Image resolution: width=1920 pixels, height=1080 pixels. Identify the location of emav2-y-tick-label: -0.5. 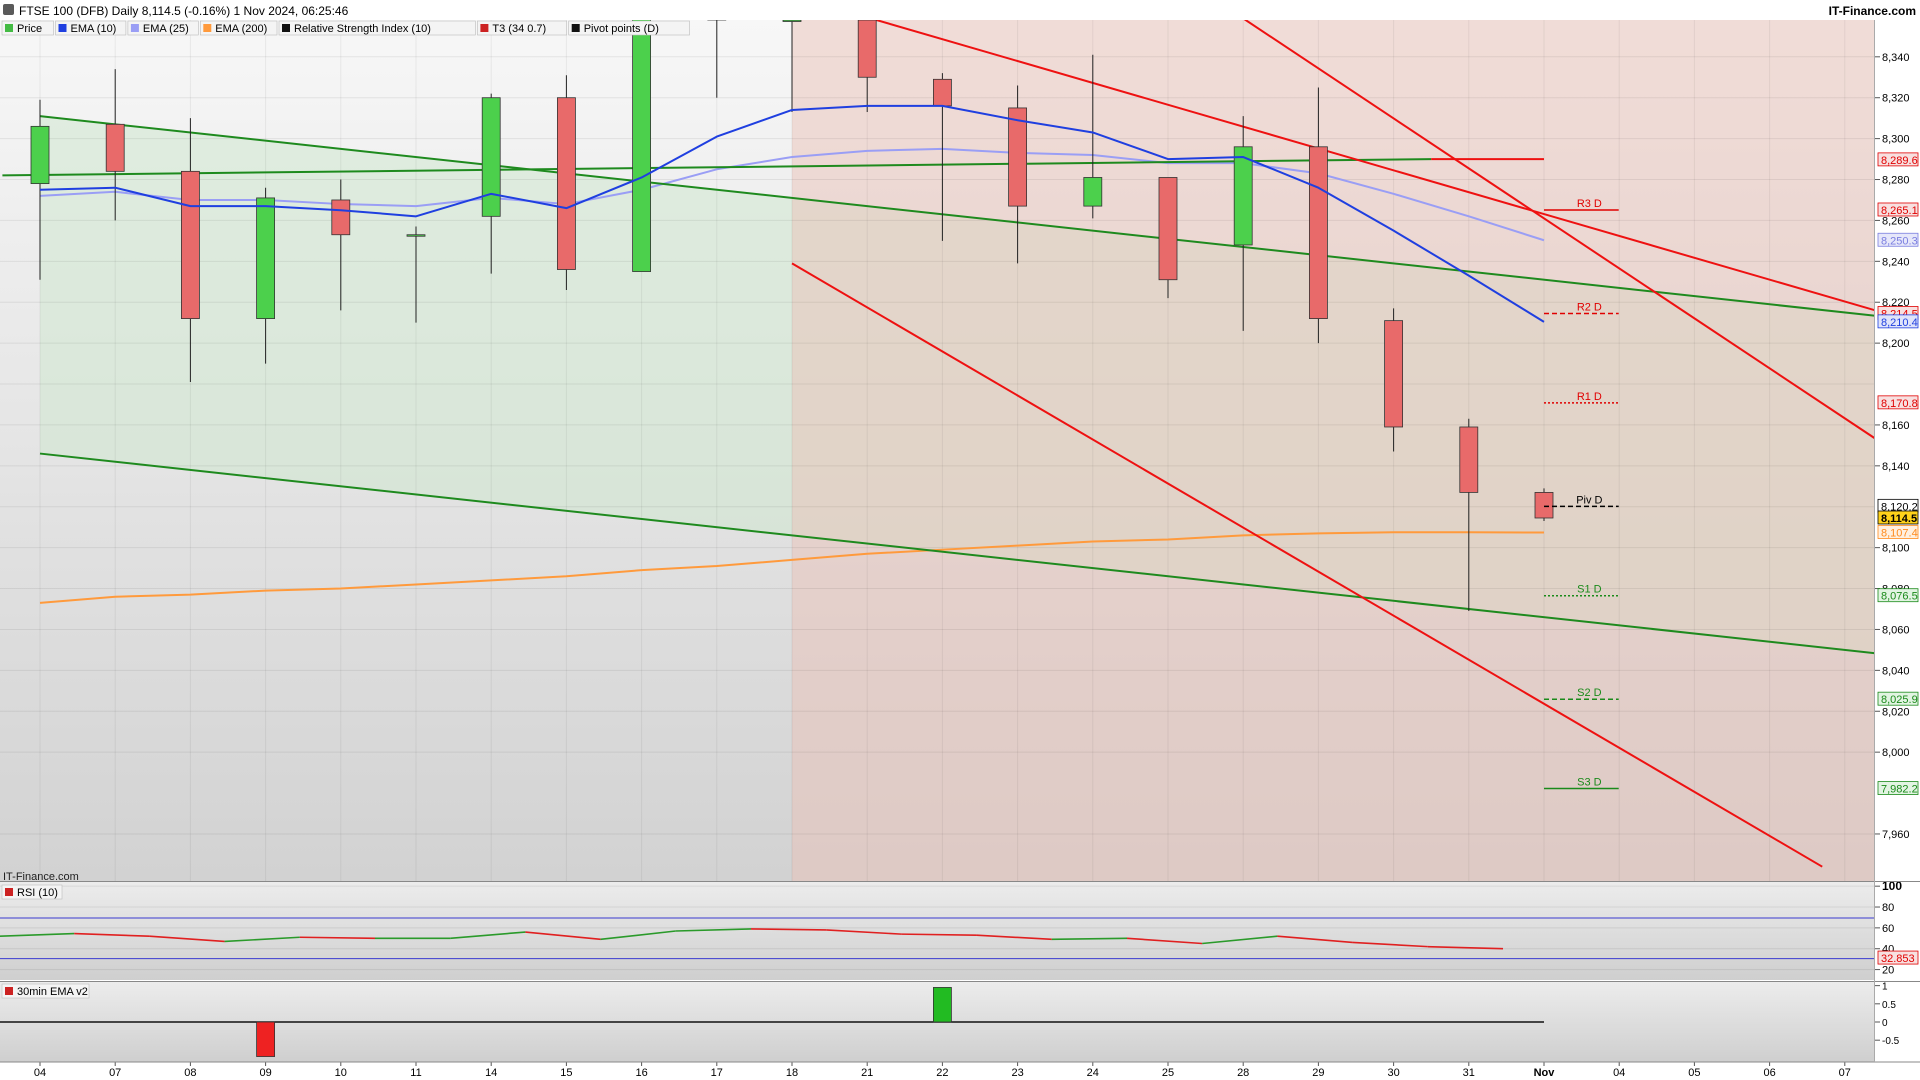
(1891, 1041).